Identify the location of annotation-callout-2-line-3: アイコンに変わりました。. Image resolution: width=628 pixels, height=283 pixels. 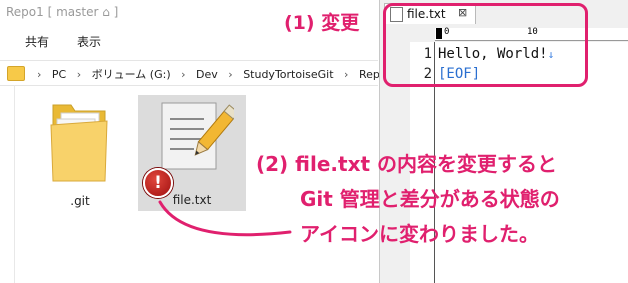
(419, 234).